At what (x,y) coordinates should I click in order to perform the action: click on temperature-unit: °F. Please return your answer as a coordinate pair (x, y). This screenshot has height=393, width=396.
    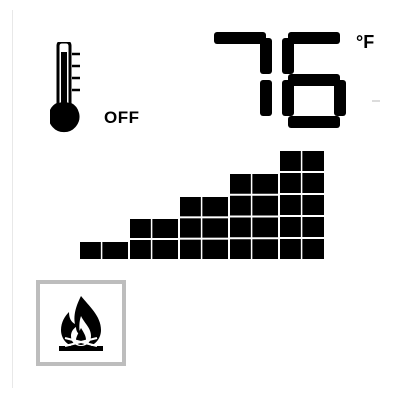
    Looking at the image, I should click on (365, 42).